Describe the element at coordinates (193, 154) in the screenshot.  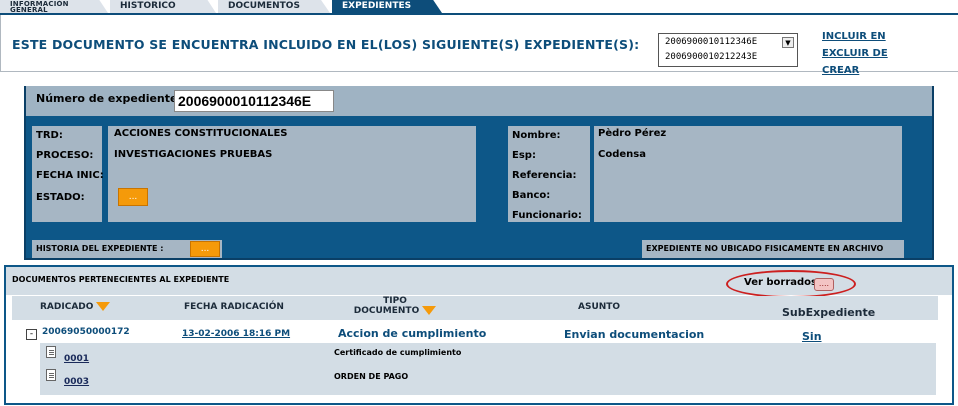
I see `proceso-value: INVESTIGACIONES PRUEBAS` at that location.